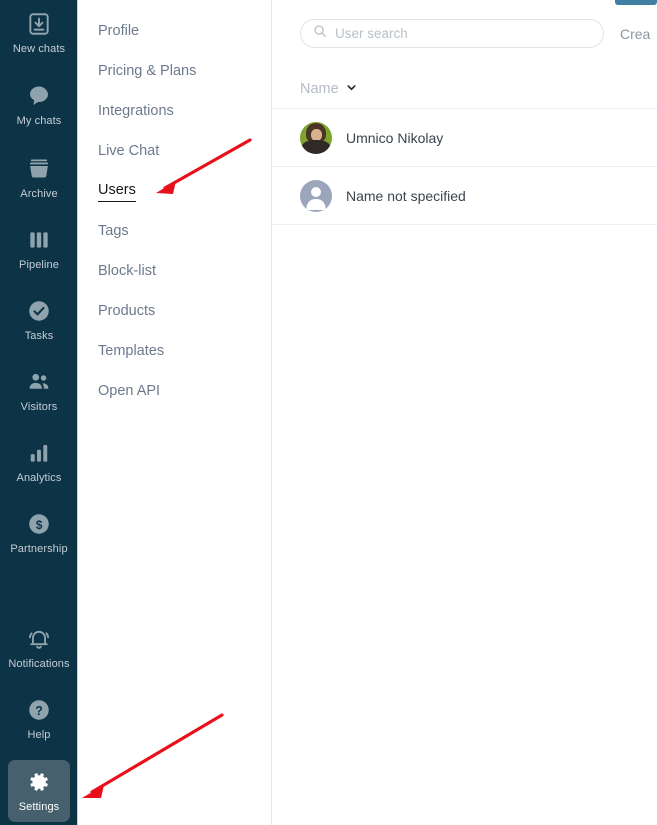 The width and height of the screenshot is (657, 825). What do you see at coordinates (117, 192) in the screenshot?
I see `menu-item-label: Users` at bounding box center [117, 192].